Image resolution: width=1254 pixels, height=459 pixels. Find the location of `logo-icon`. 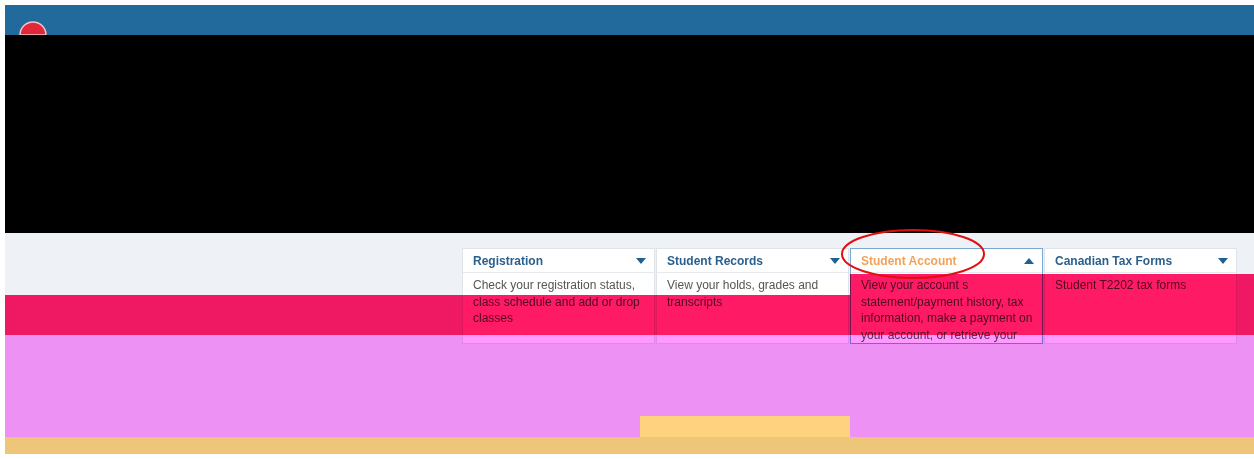

logo-icon is located at coordinates (33, 27).